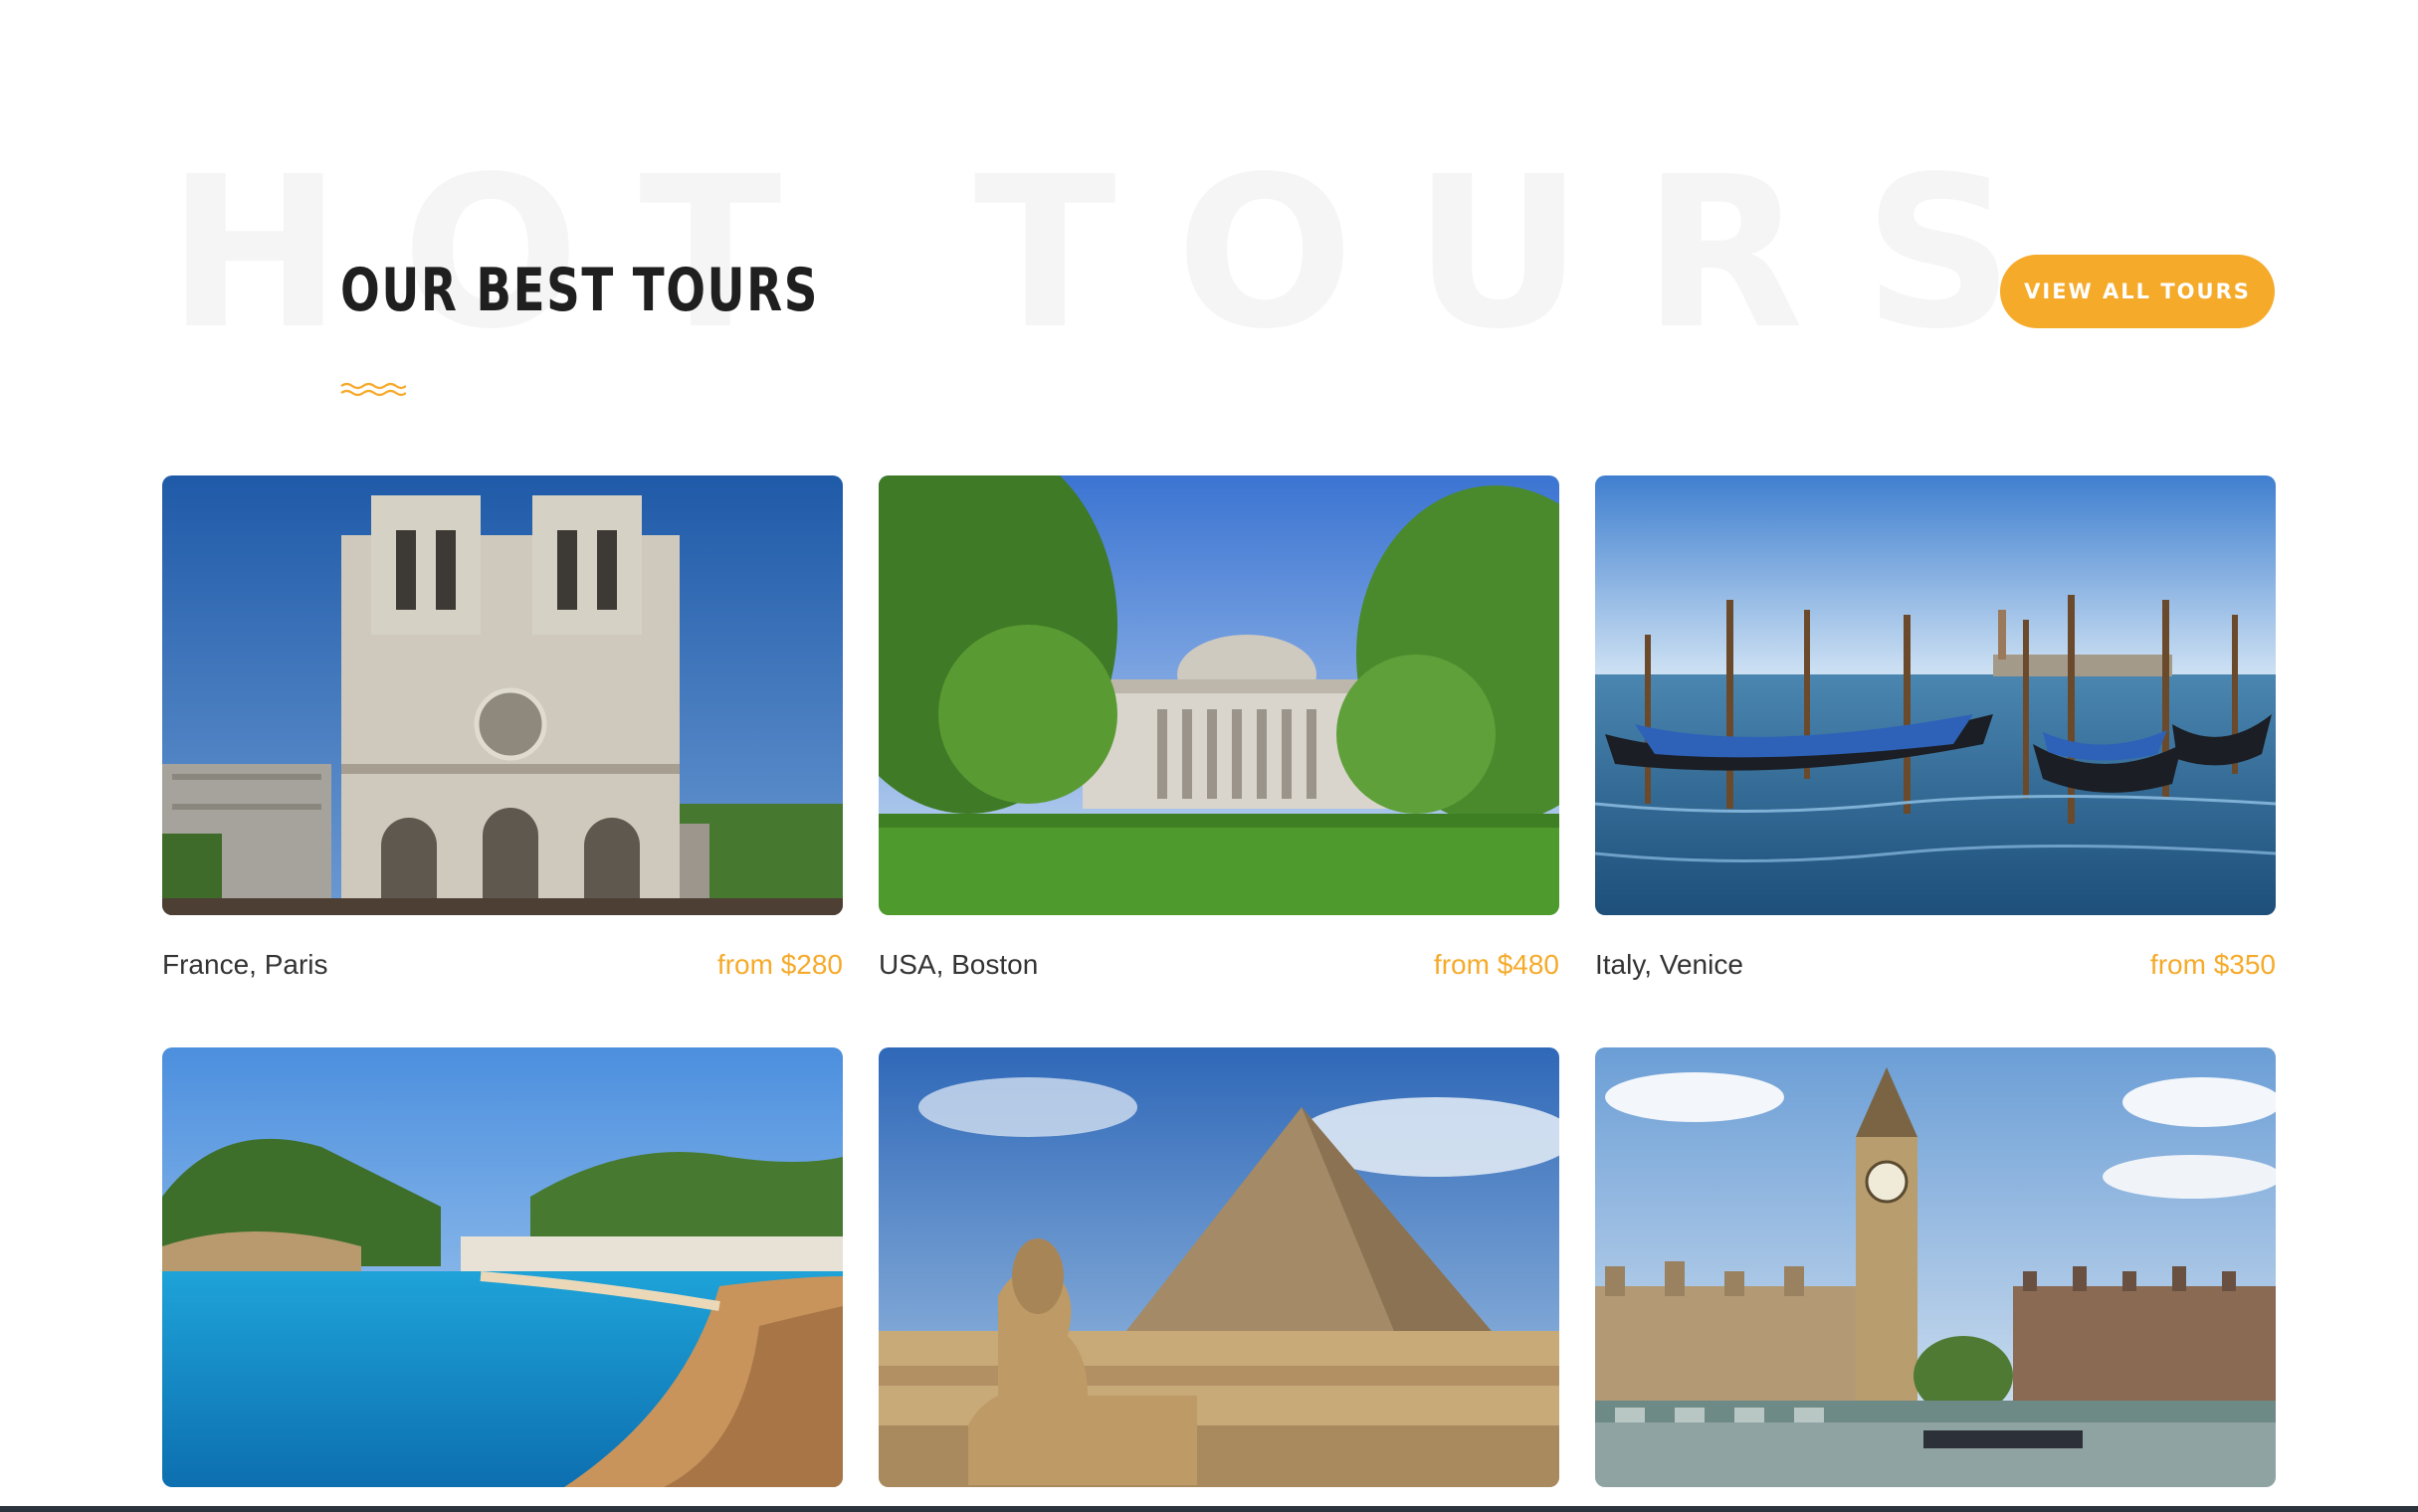 This screenshot has height=1512, width=2418. I want to click on tour-price: from $480, so click(1496, 965).